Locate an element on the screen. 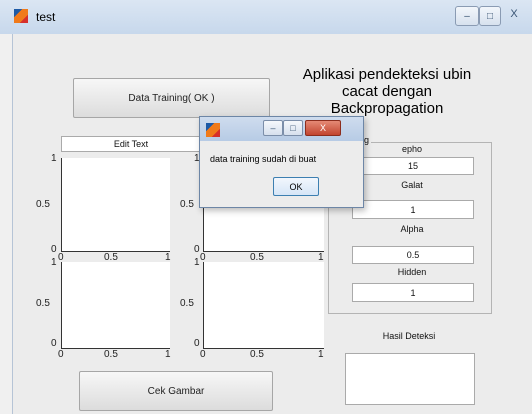  epho-label: epho is located at coordinates (412, 149).